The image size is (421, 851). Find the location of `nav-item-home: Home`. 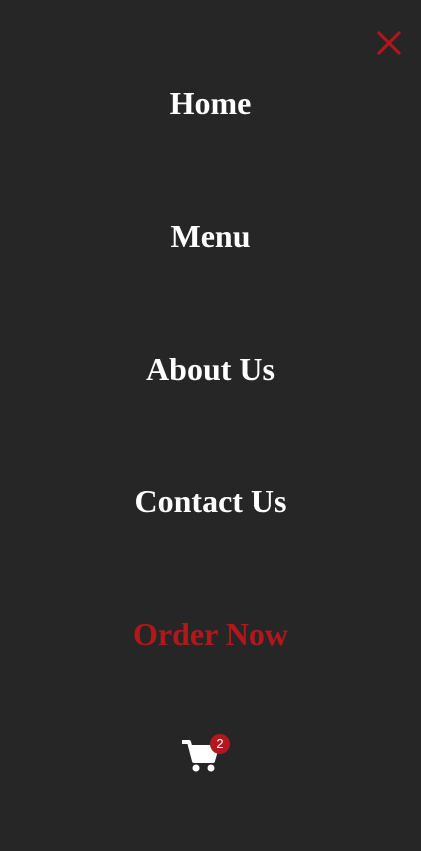

nav-item-home: Home is located at coordinates (210, 103).